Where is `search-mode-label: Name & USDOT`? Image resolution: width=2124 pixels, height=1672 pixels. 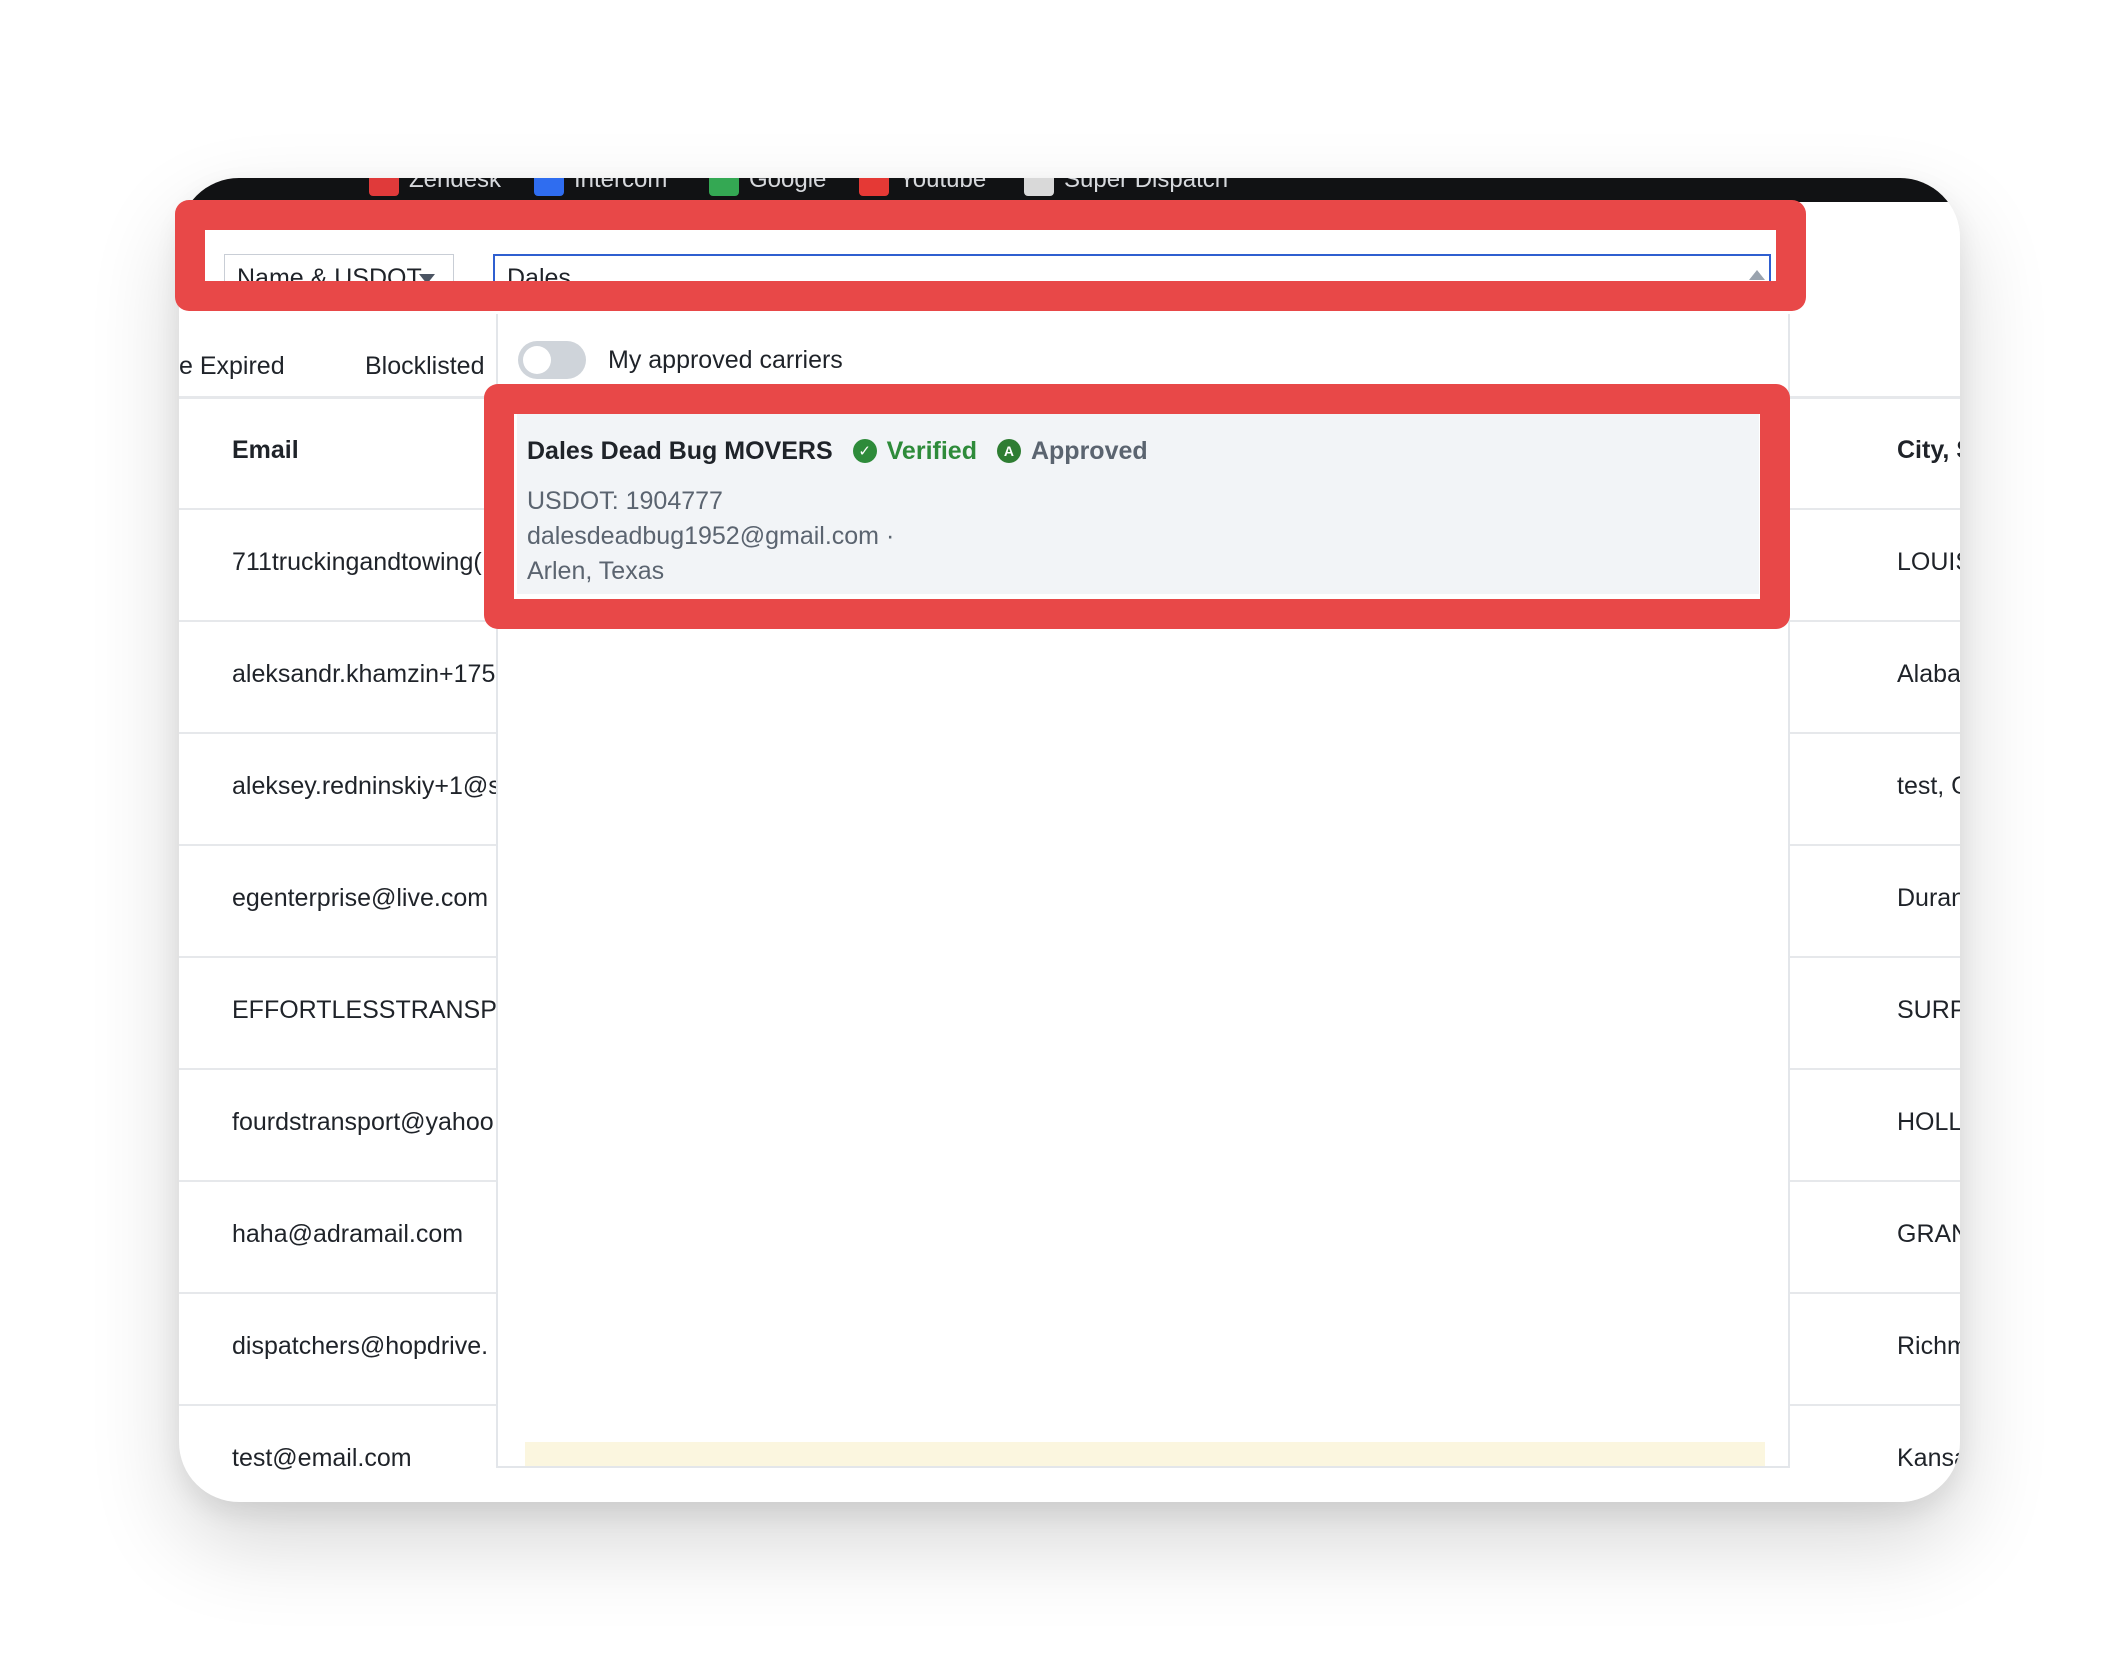 search-mode-label: Name & USDOT is located at coordinates (329, 277).